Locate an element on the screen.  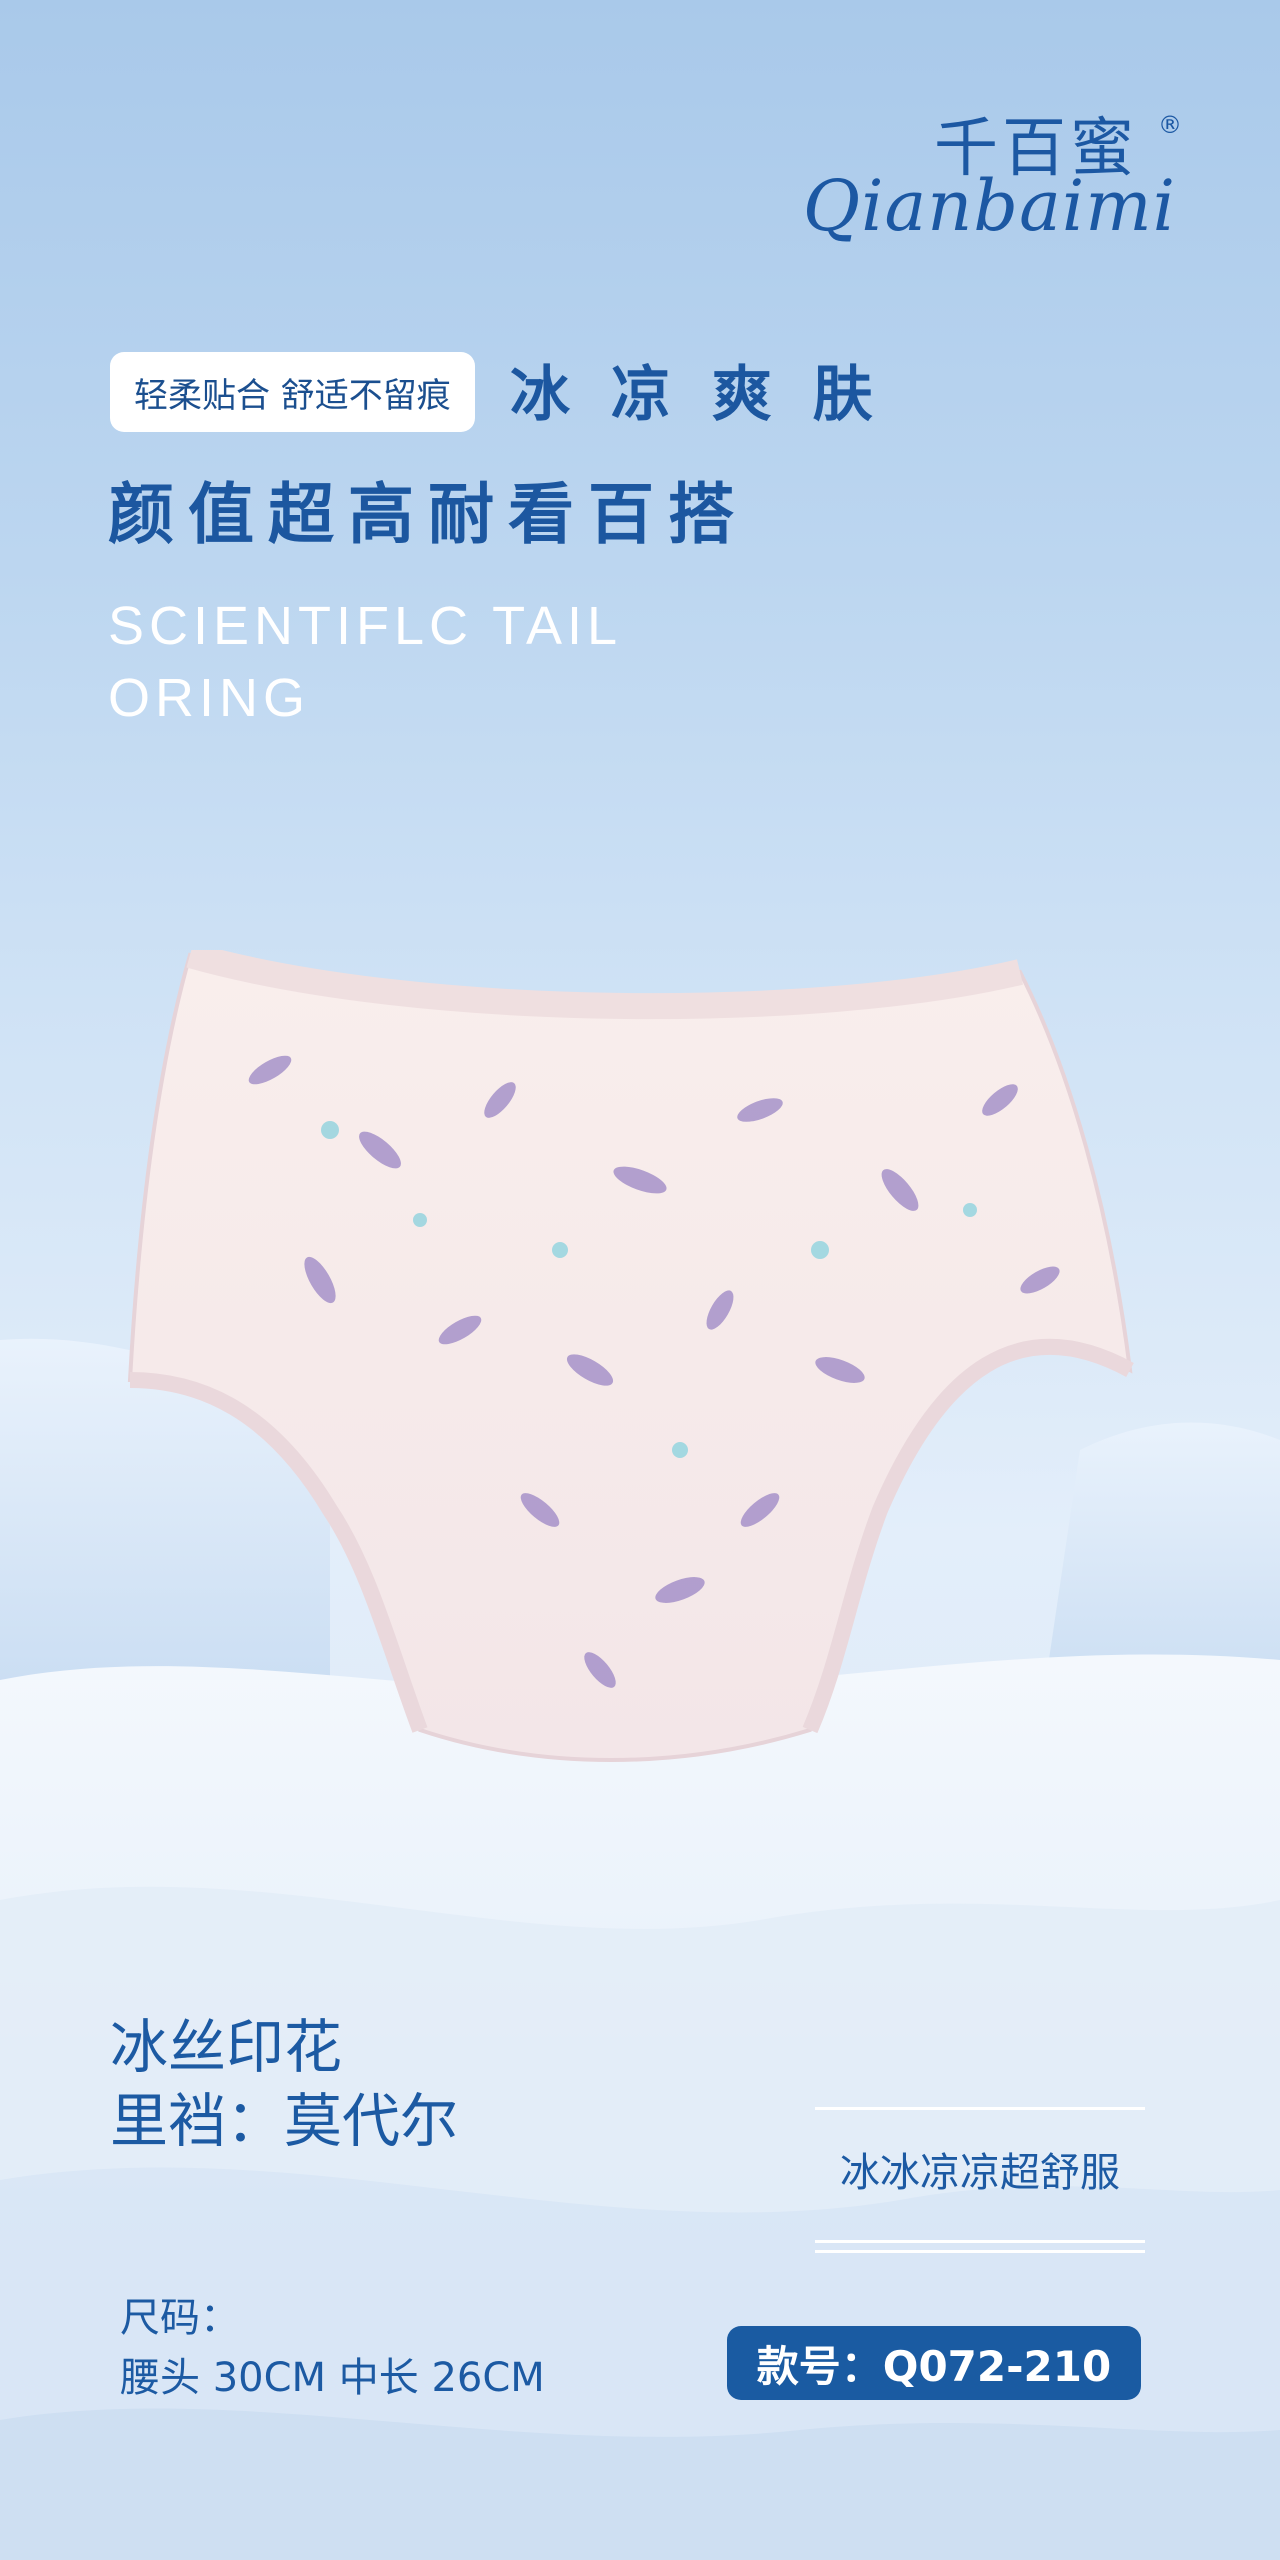
english-line-1: SCIENTIFLC TAIL is located at coordinates (365, 626).